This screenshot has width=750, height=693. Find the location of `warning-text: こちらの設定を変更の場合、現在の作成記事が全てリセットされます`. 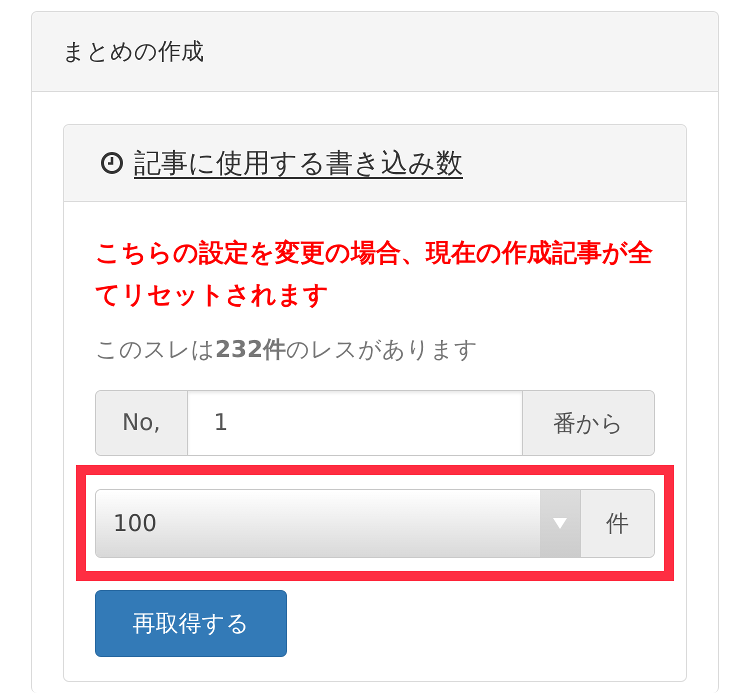

warning-text: こちらの設定を変更の場合、現在の作成記事が全てリセットされます is located at coordinates (374, 274).